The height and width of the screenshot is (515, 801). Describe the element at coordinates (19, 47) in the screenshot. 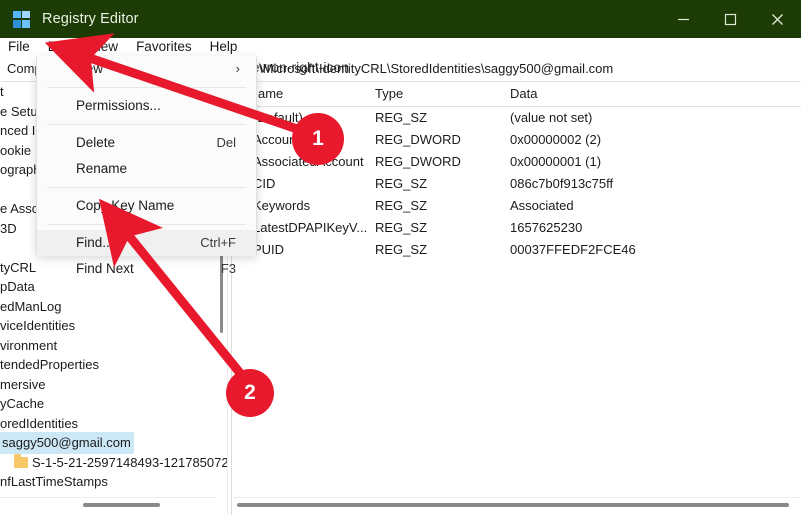

I see `menu-file: File` at that location.